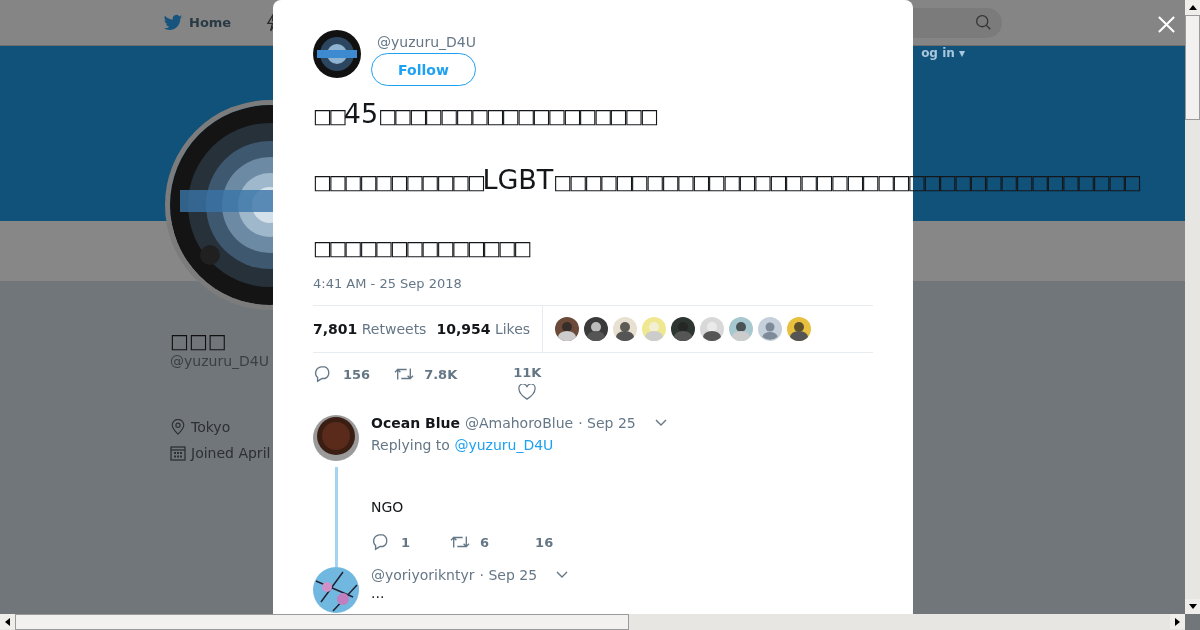  I want to click on profile-handle: @yuzuru_D4U, so click(220, 361).